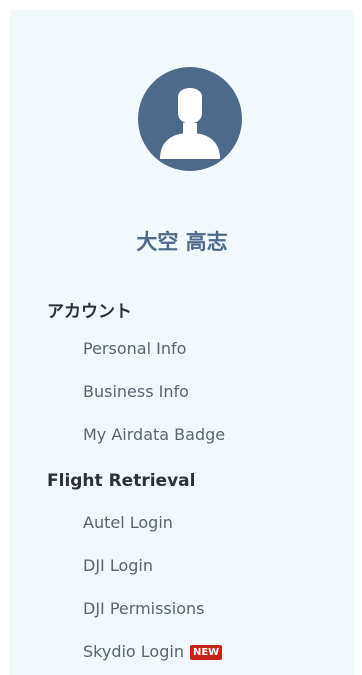  What do you see at coordinates (134, 348) in the screenshot?
I see `nav-link-personal-info: Personal Info` at bounding box center [134, 348].